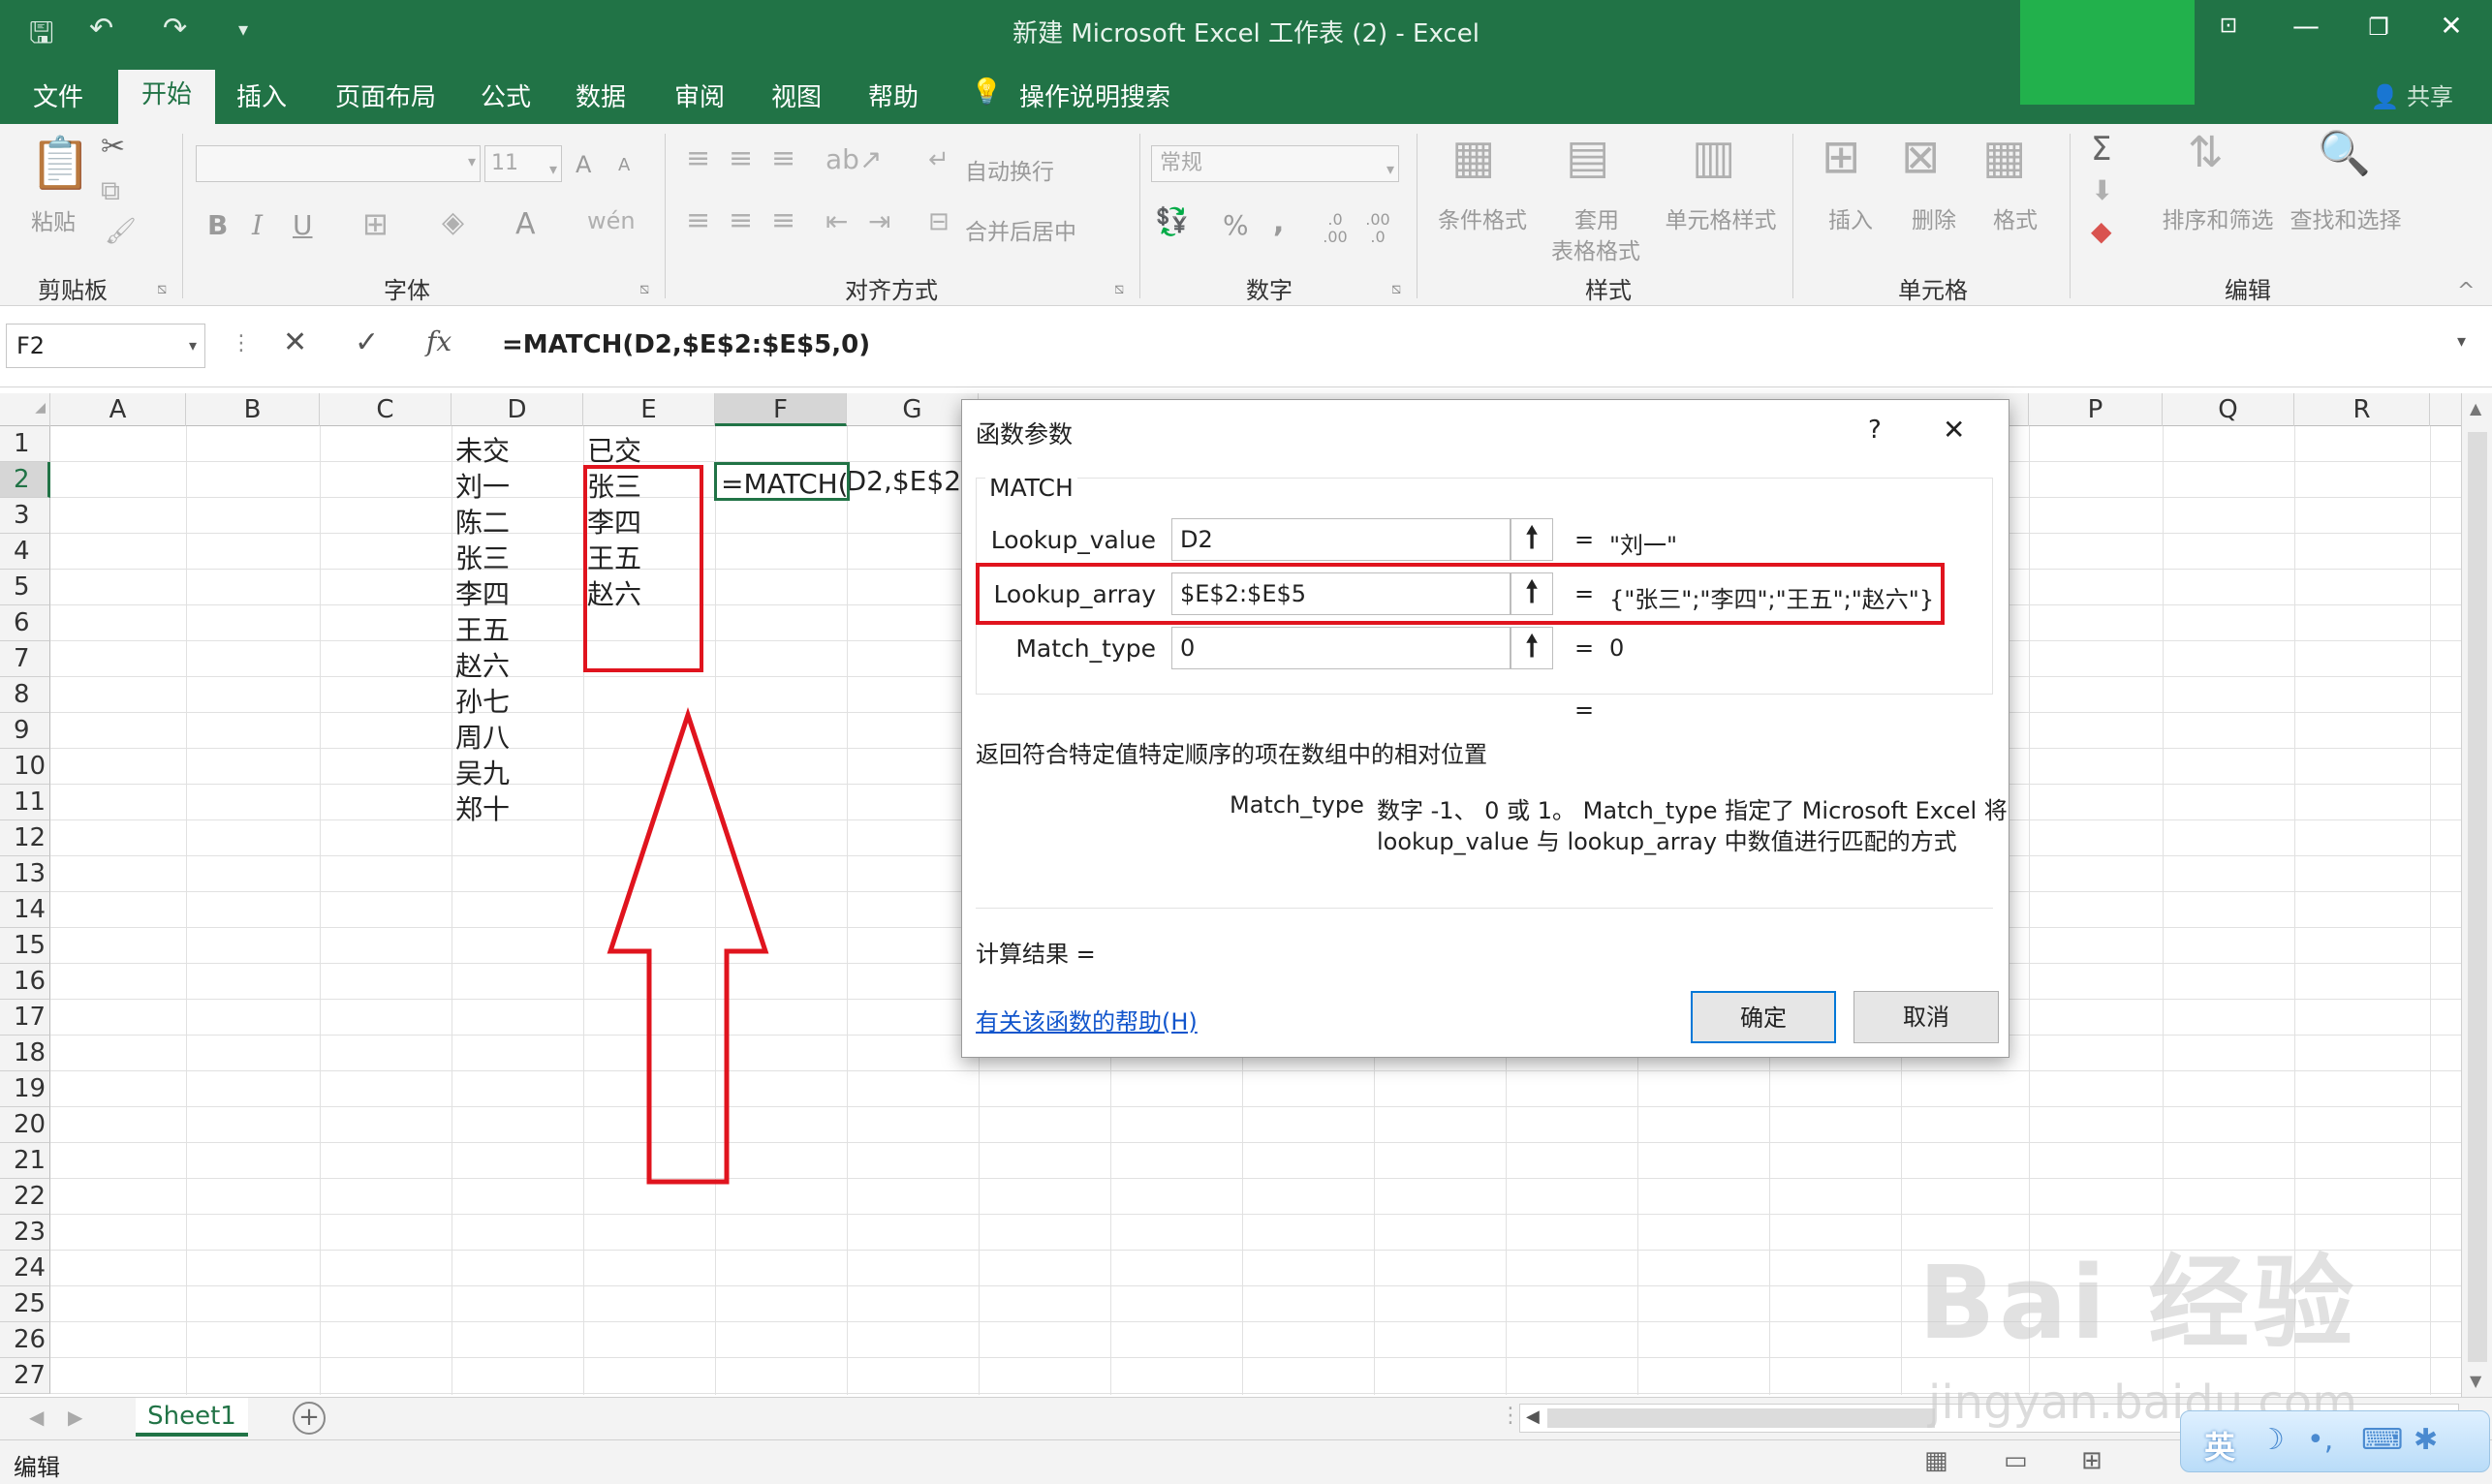 This screenshot has height=1484, width=2492. What do you see at coordinates (1763, 1017) in the screenshot?
I see `ok-button: 确定` at bounding box center [1763, 1017].